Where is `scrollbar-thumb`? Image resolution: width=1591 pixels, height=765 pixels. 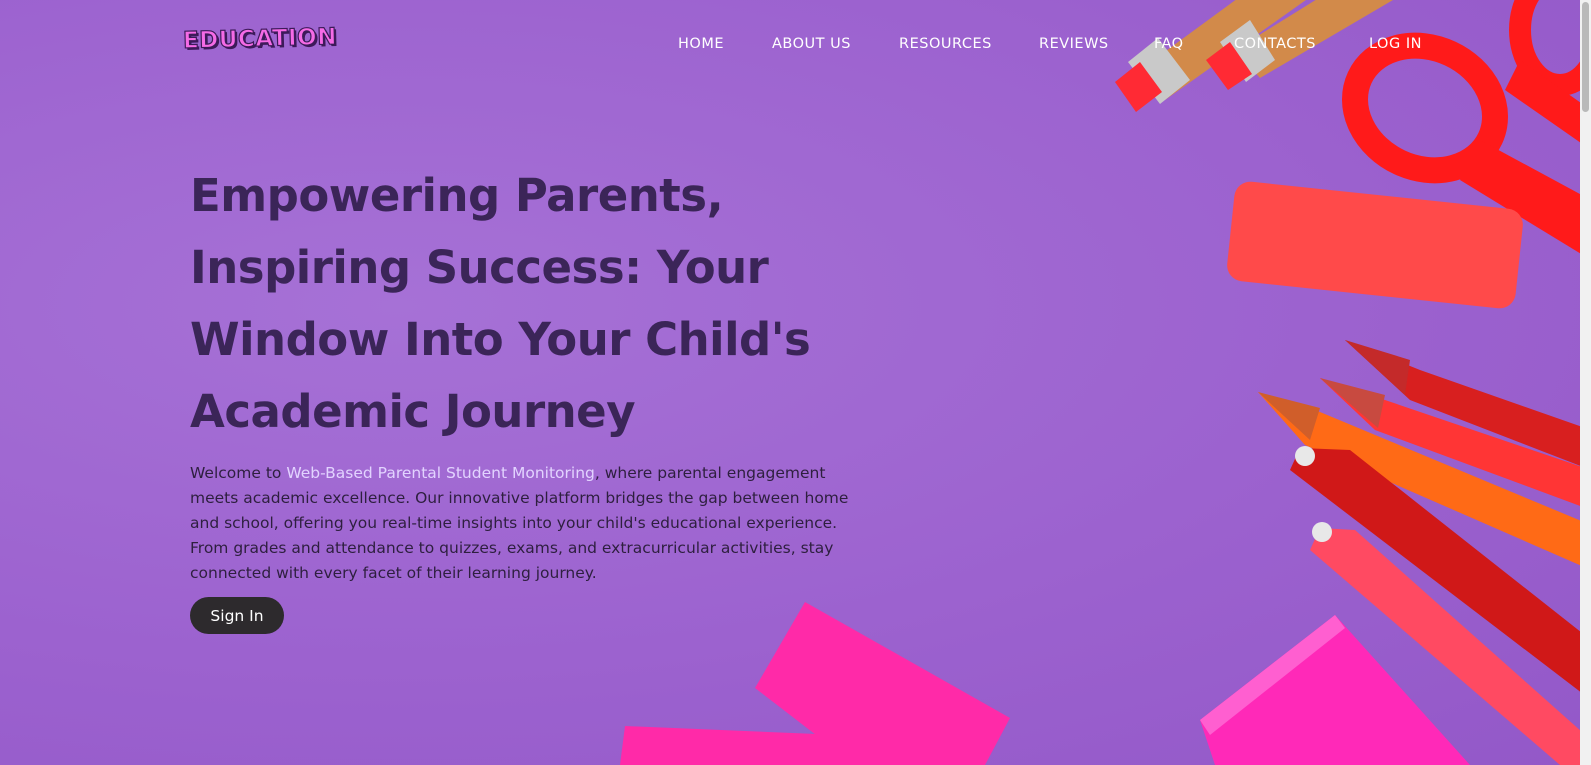 scrollbar-thumb is located at coordinates (1585, 57).